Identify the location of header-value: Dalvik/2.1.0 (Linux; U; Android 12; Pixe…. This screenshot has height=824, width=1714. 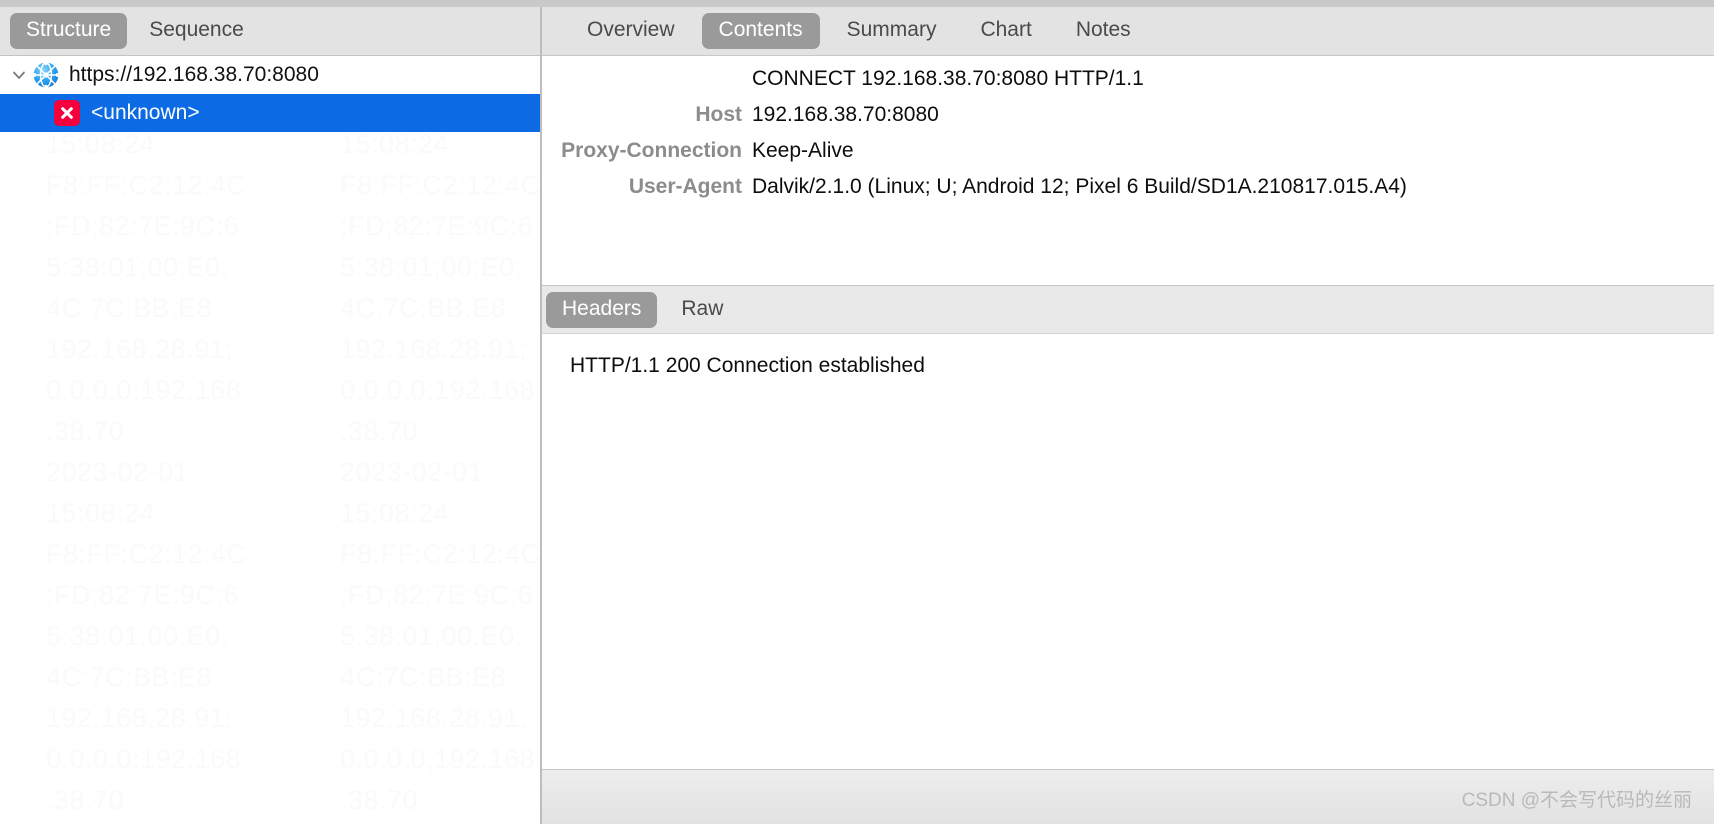
(1079, 186).